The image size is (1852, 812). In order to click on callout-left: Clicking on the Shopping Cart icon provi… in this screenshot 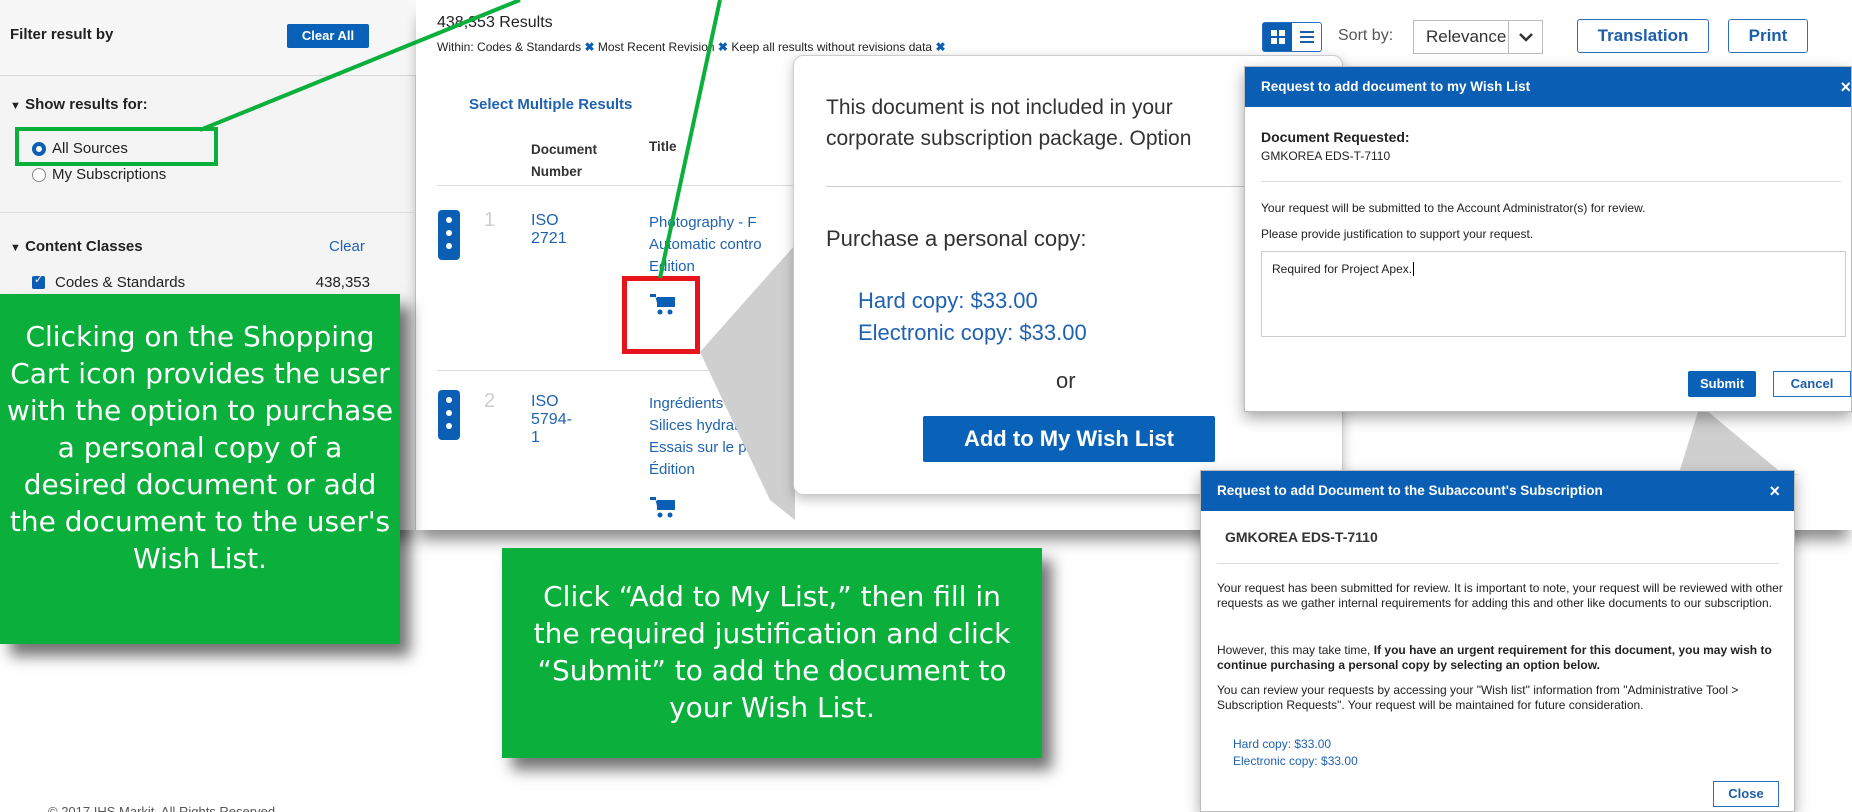, I will do `click(200, 469)`.